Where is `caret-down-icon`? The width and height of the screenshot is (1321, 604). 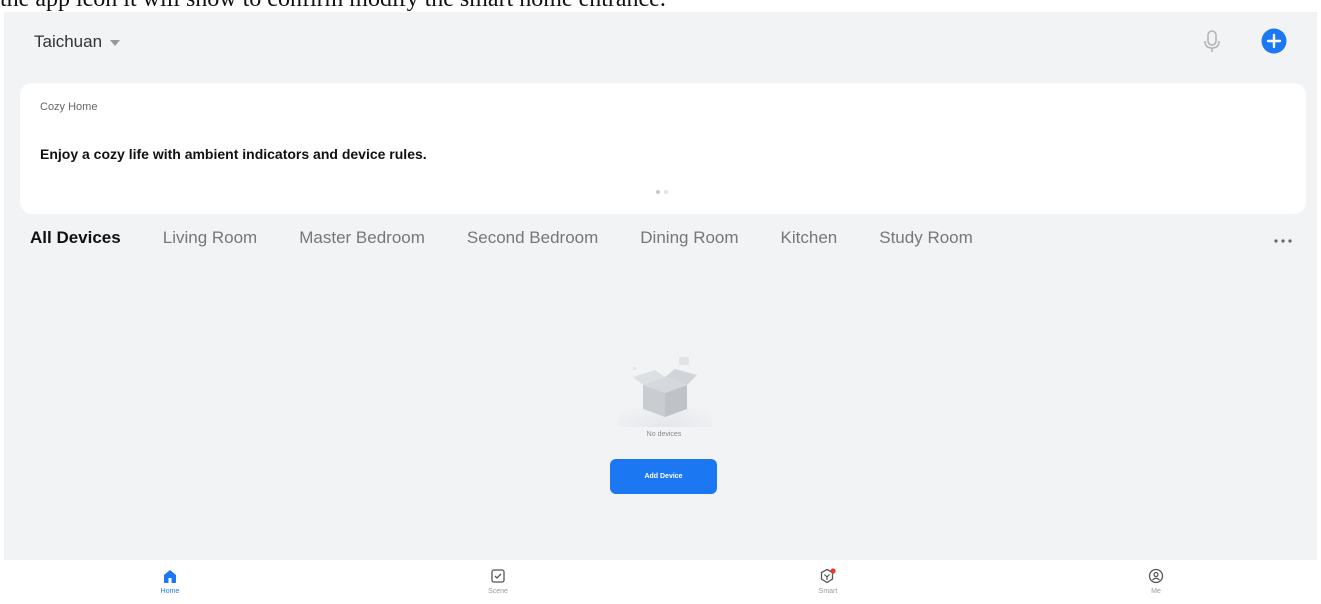
caret-down-icon is located at coordinates (115, 43).